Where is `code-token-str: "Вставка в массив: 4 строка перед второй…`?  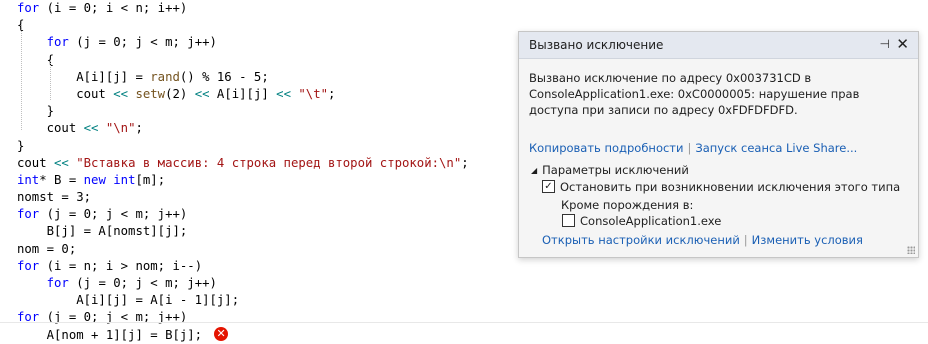 code-token-str: "Вставка в массив: 4 строка перед второй… is located at coordinates (269, 162).